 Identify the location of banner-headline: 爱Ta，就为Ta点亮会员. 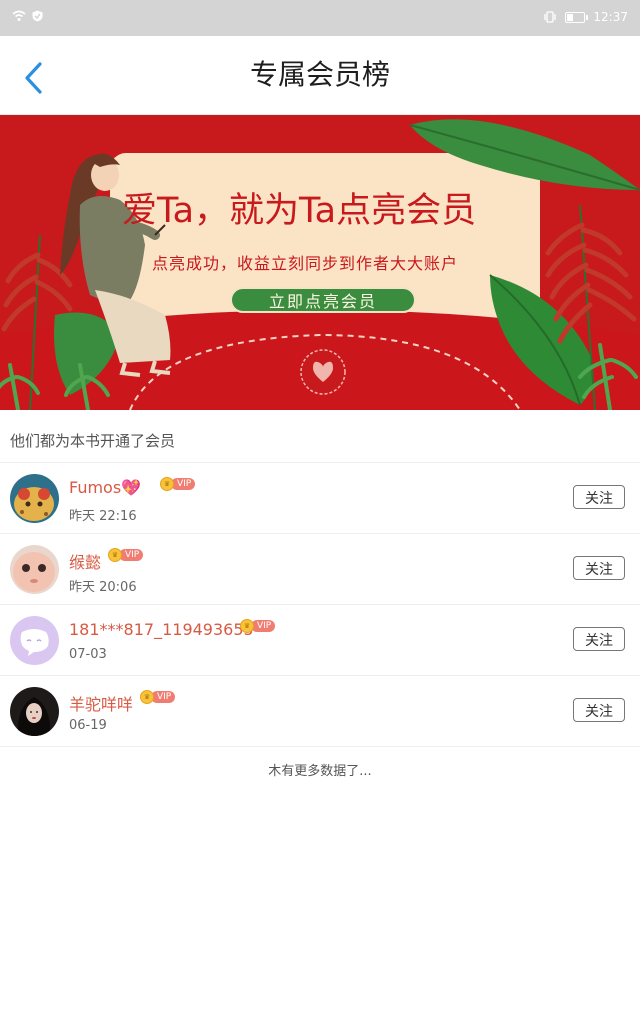
(299, 211).